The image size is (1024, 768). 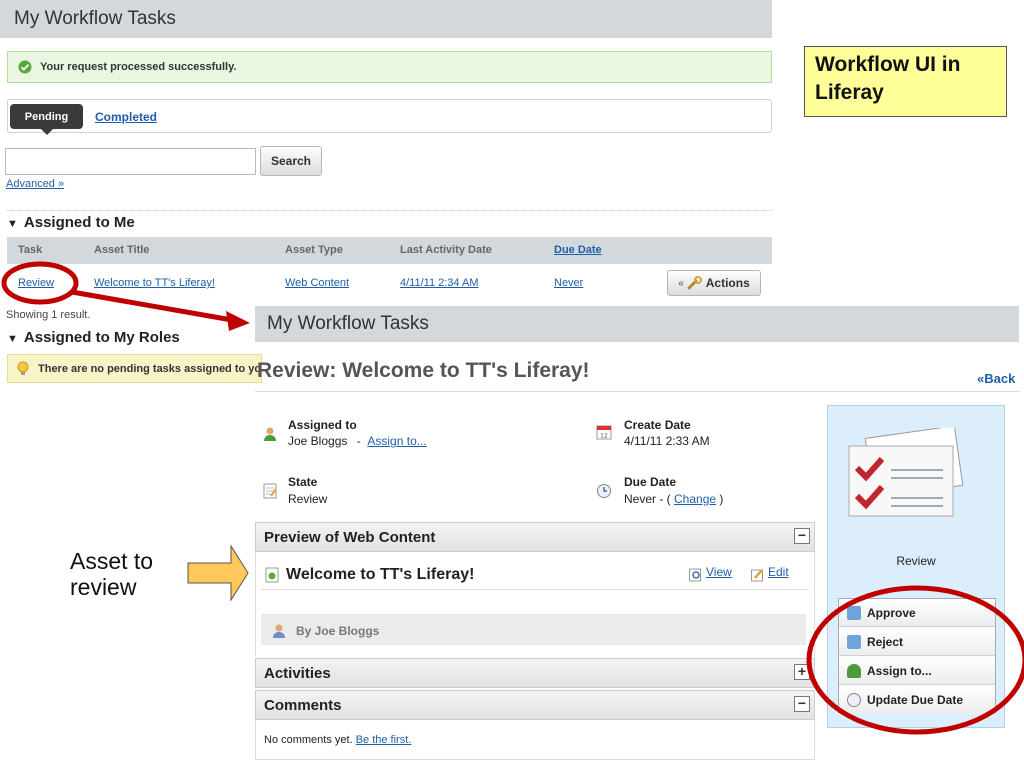 I want to click on task-checklist-icon, so click(x=906, y=472).